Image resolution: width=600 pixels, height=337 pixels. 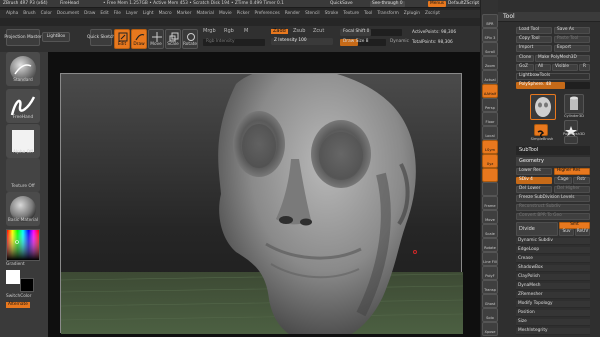 What do you see at coordinates (18, 305) in the screenshot?
I see `alternate-button: Alternate` at bounding box center [18, 305].